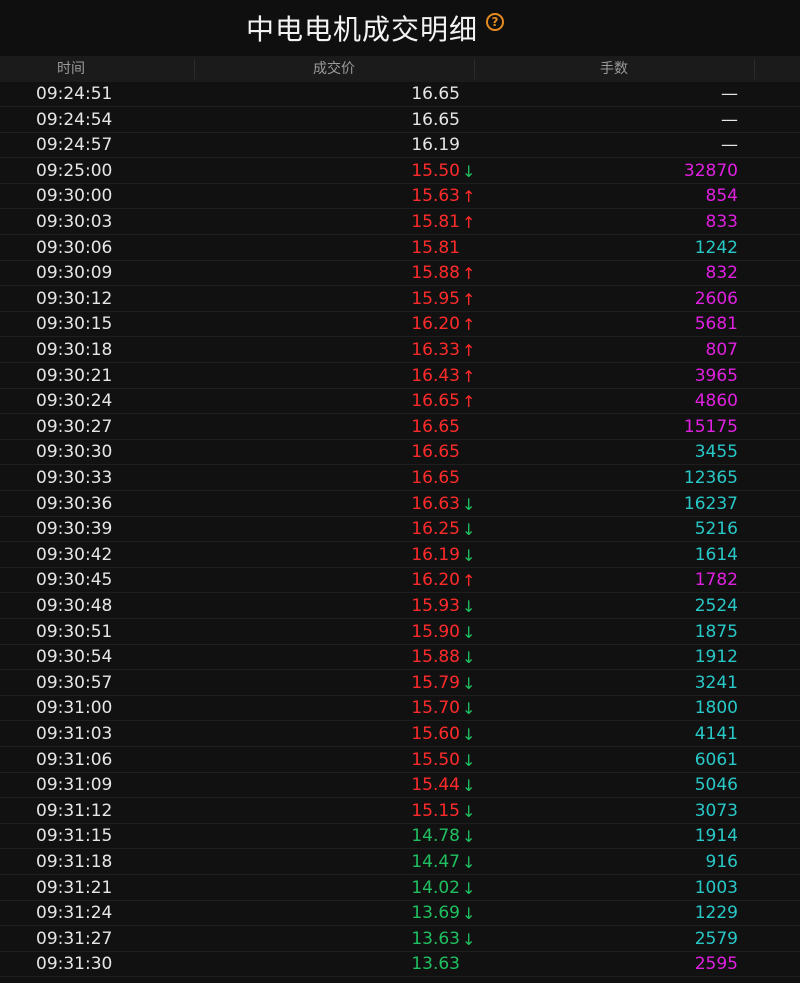 The image size is (800, 983). What do you see at coordinates (400, 760) in the screenshot?
I see `table-row: 09:31:06 15.50 ↓ 6061` at bounding box center [400, 760].